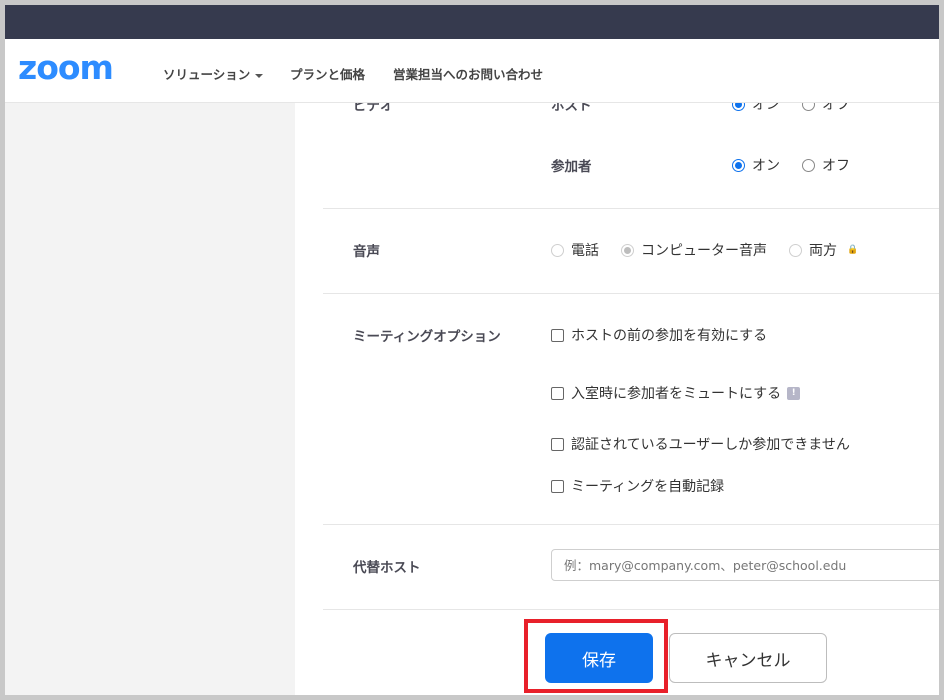 This screenshot has width=944, height=700. Describe the element at coordinates (745, 565) in the screenshot. I see `alt-host-input` at that location.